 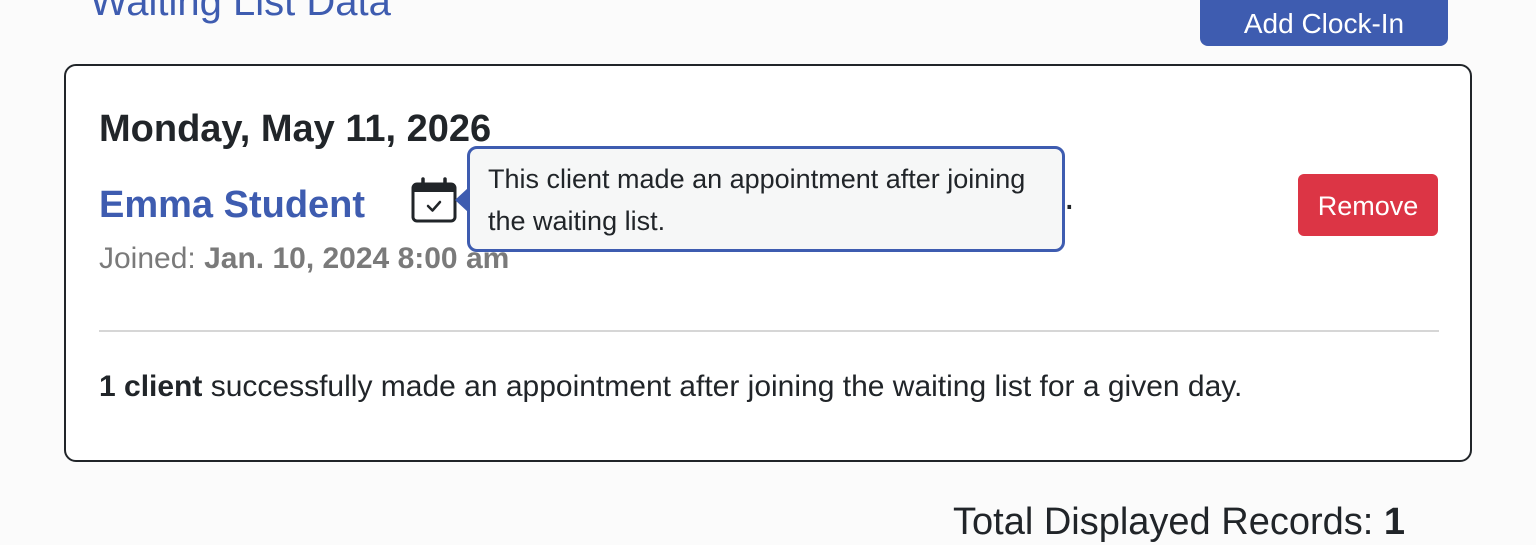 I want to click on page-title: Waiting List Data, so click(x=240, y=12).